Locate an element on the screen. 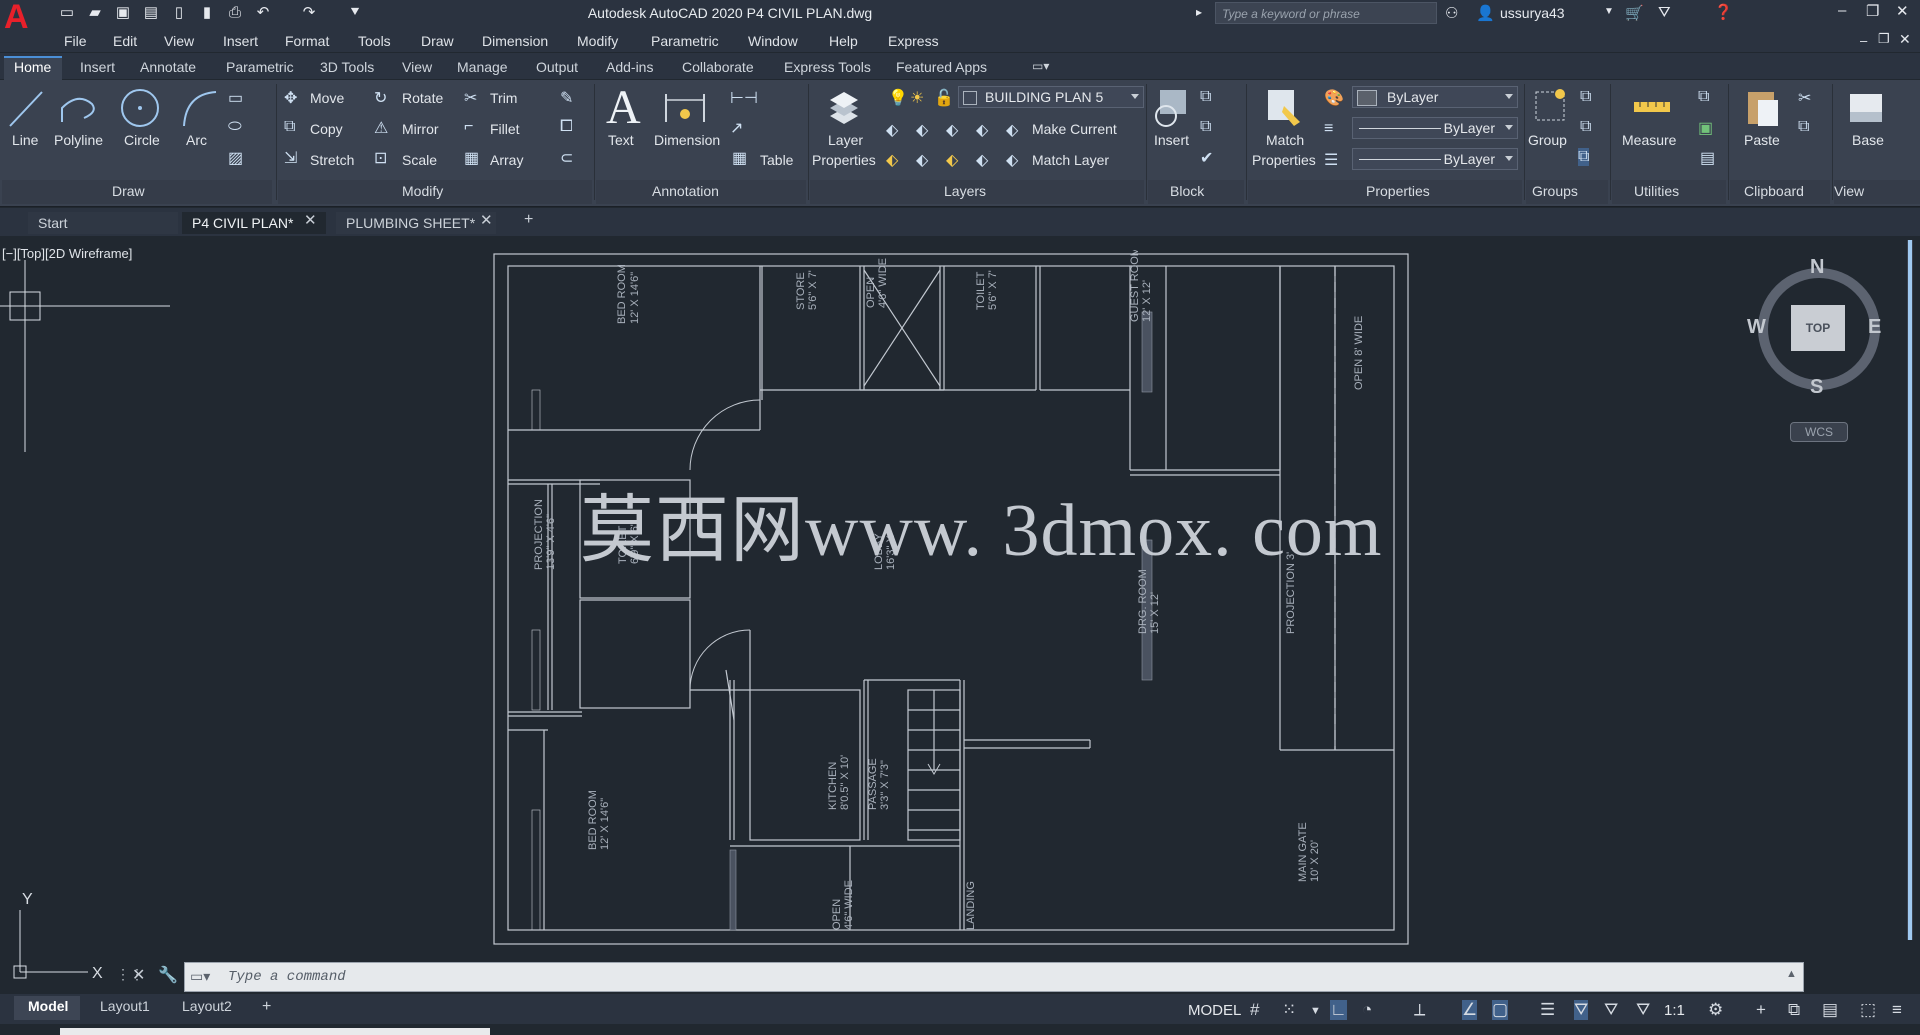 The width and height of the screenshot is (1920, 1035). workspace-gear-icon: ⚙ is located at coordinates (1715, 1010).